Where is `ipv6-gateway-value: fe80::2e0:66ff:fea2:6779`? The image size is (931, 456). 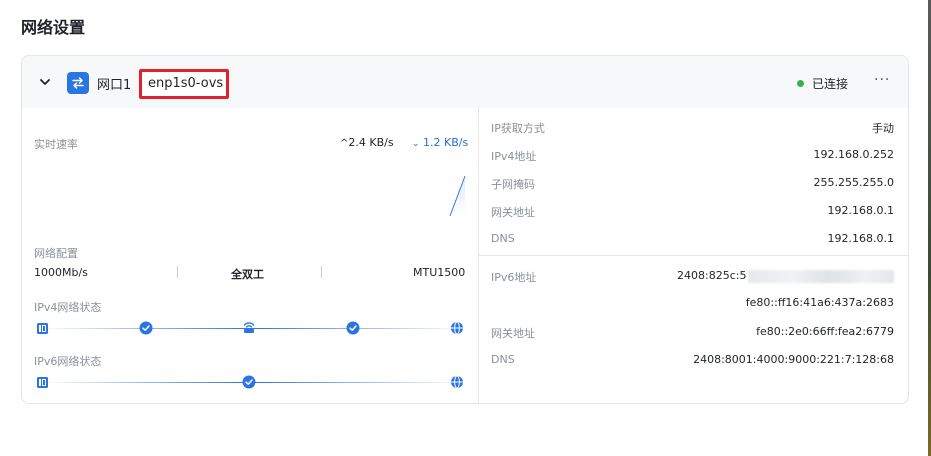 ipv6-gateway-value: fe80::2e0:66ff:fea2:6779 is located at coordinates (825, 331).